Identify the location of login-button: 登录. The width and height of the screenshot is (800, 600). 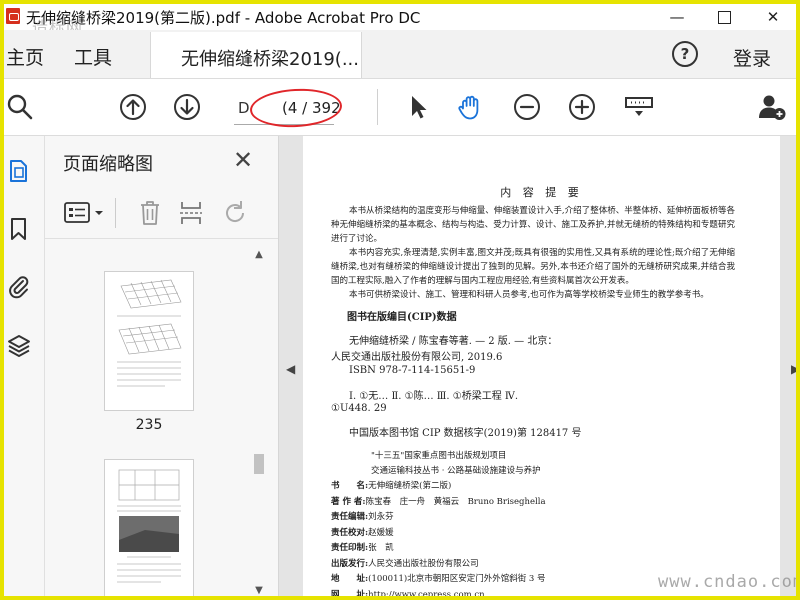
(752, 57).